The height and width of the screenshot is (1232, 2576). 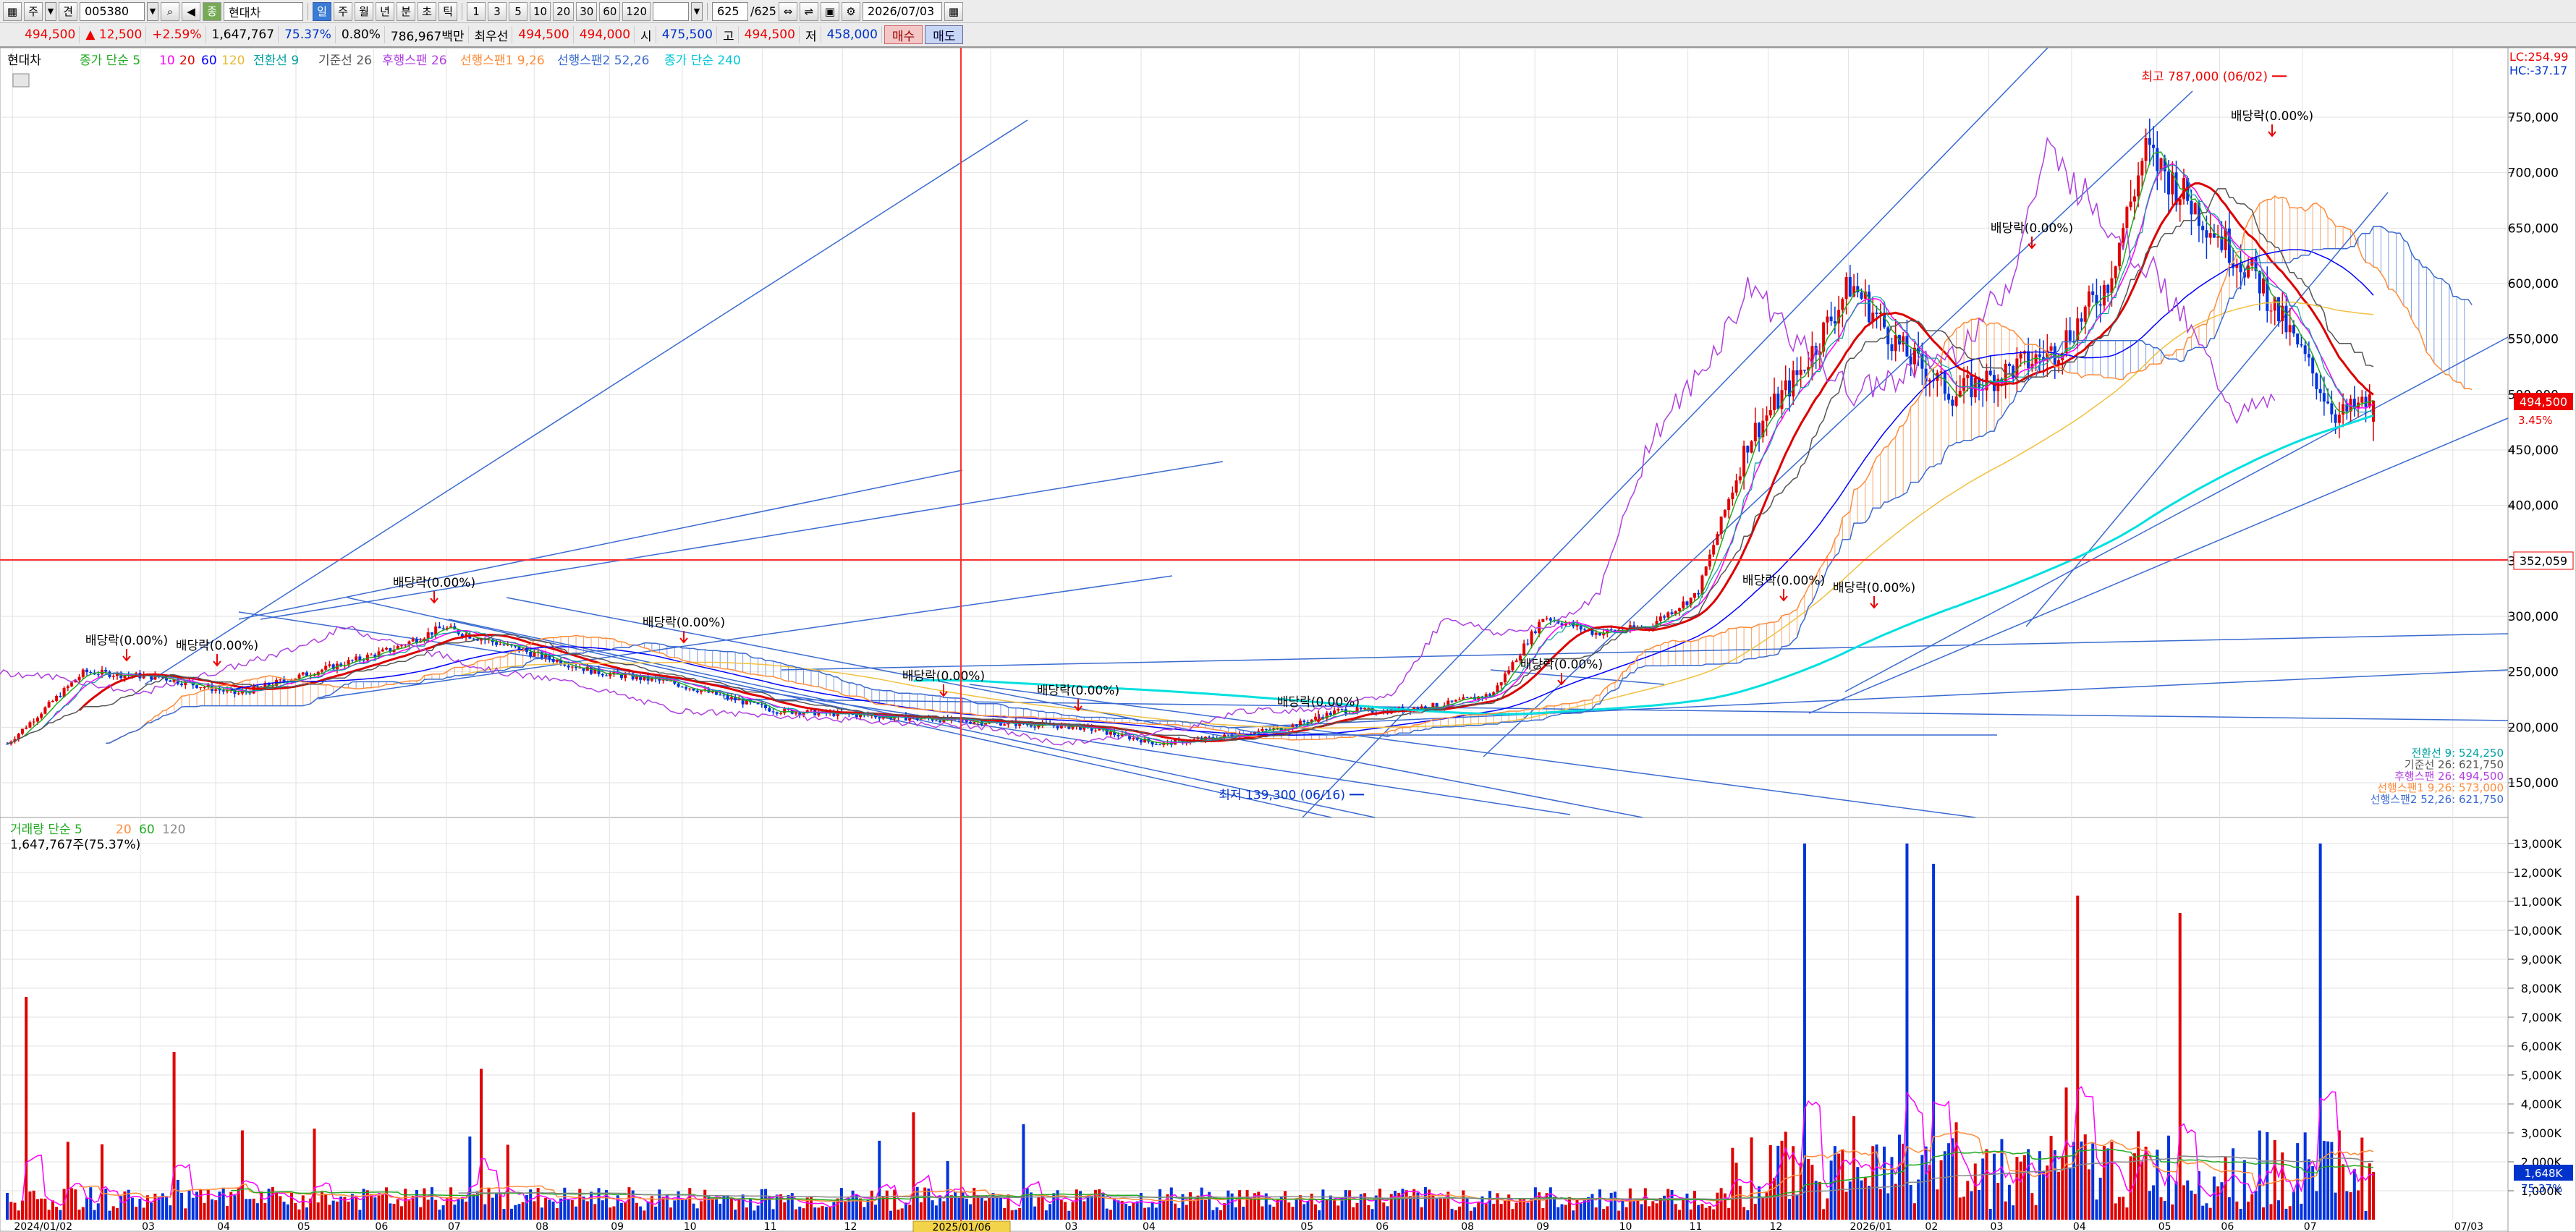 I want to click on minute-30-button: 30, so click(x=587, y=11).